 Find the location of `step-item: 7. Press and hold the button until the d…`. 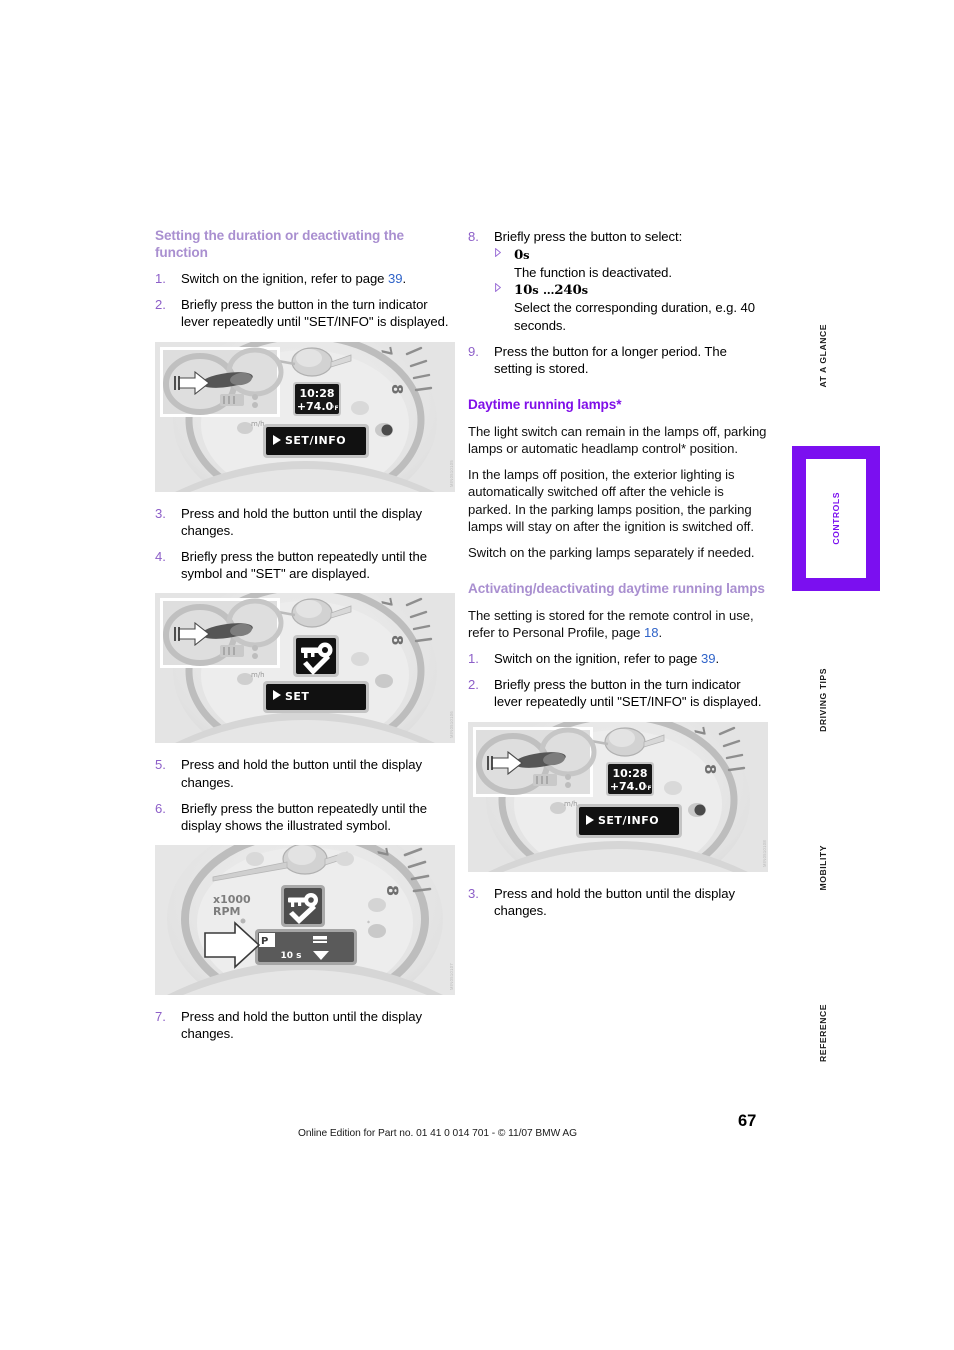

step-item: 7. Press and hold the button until the d… is located at coordinates (305, 1025).